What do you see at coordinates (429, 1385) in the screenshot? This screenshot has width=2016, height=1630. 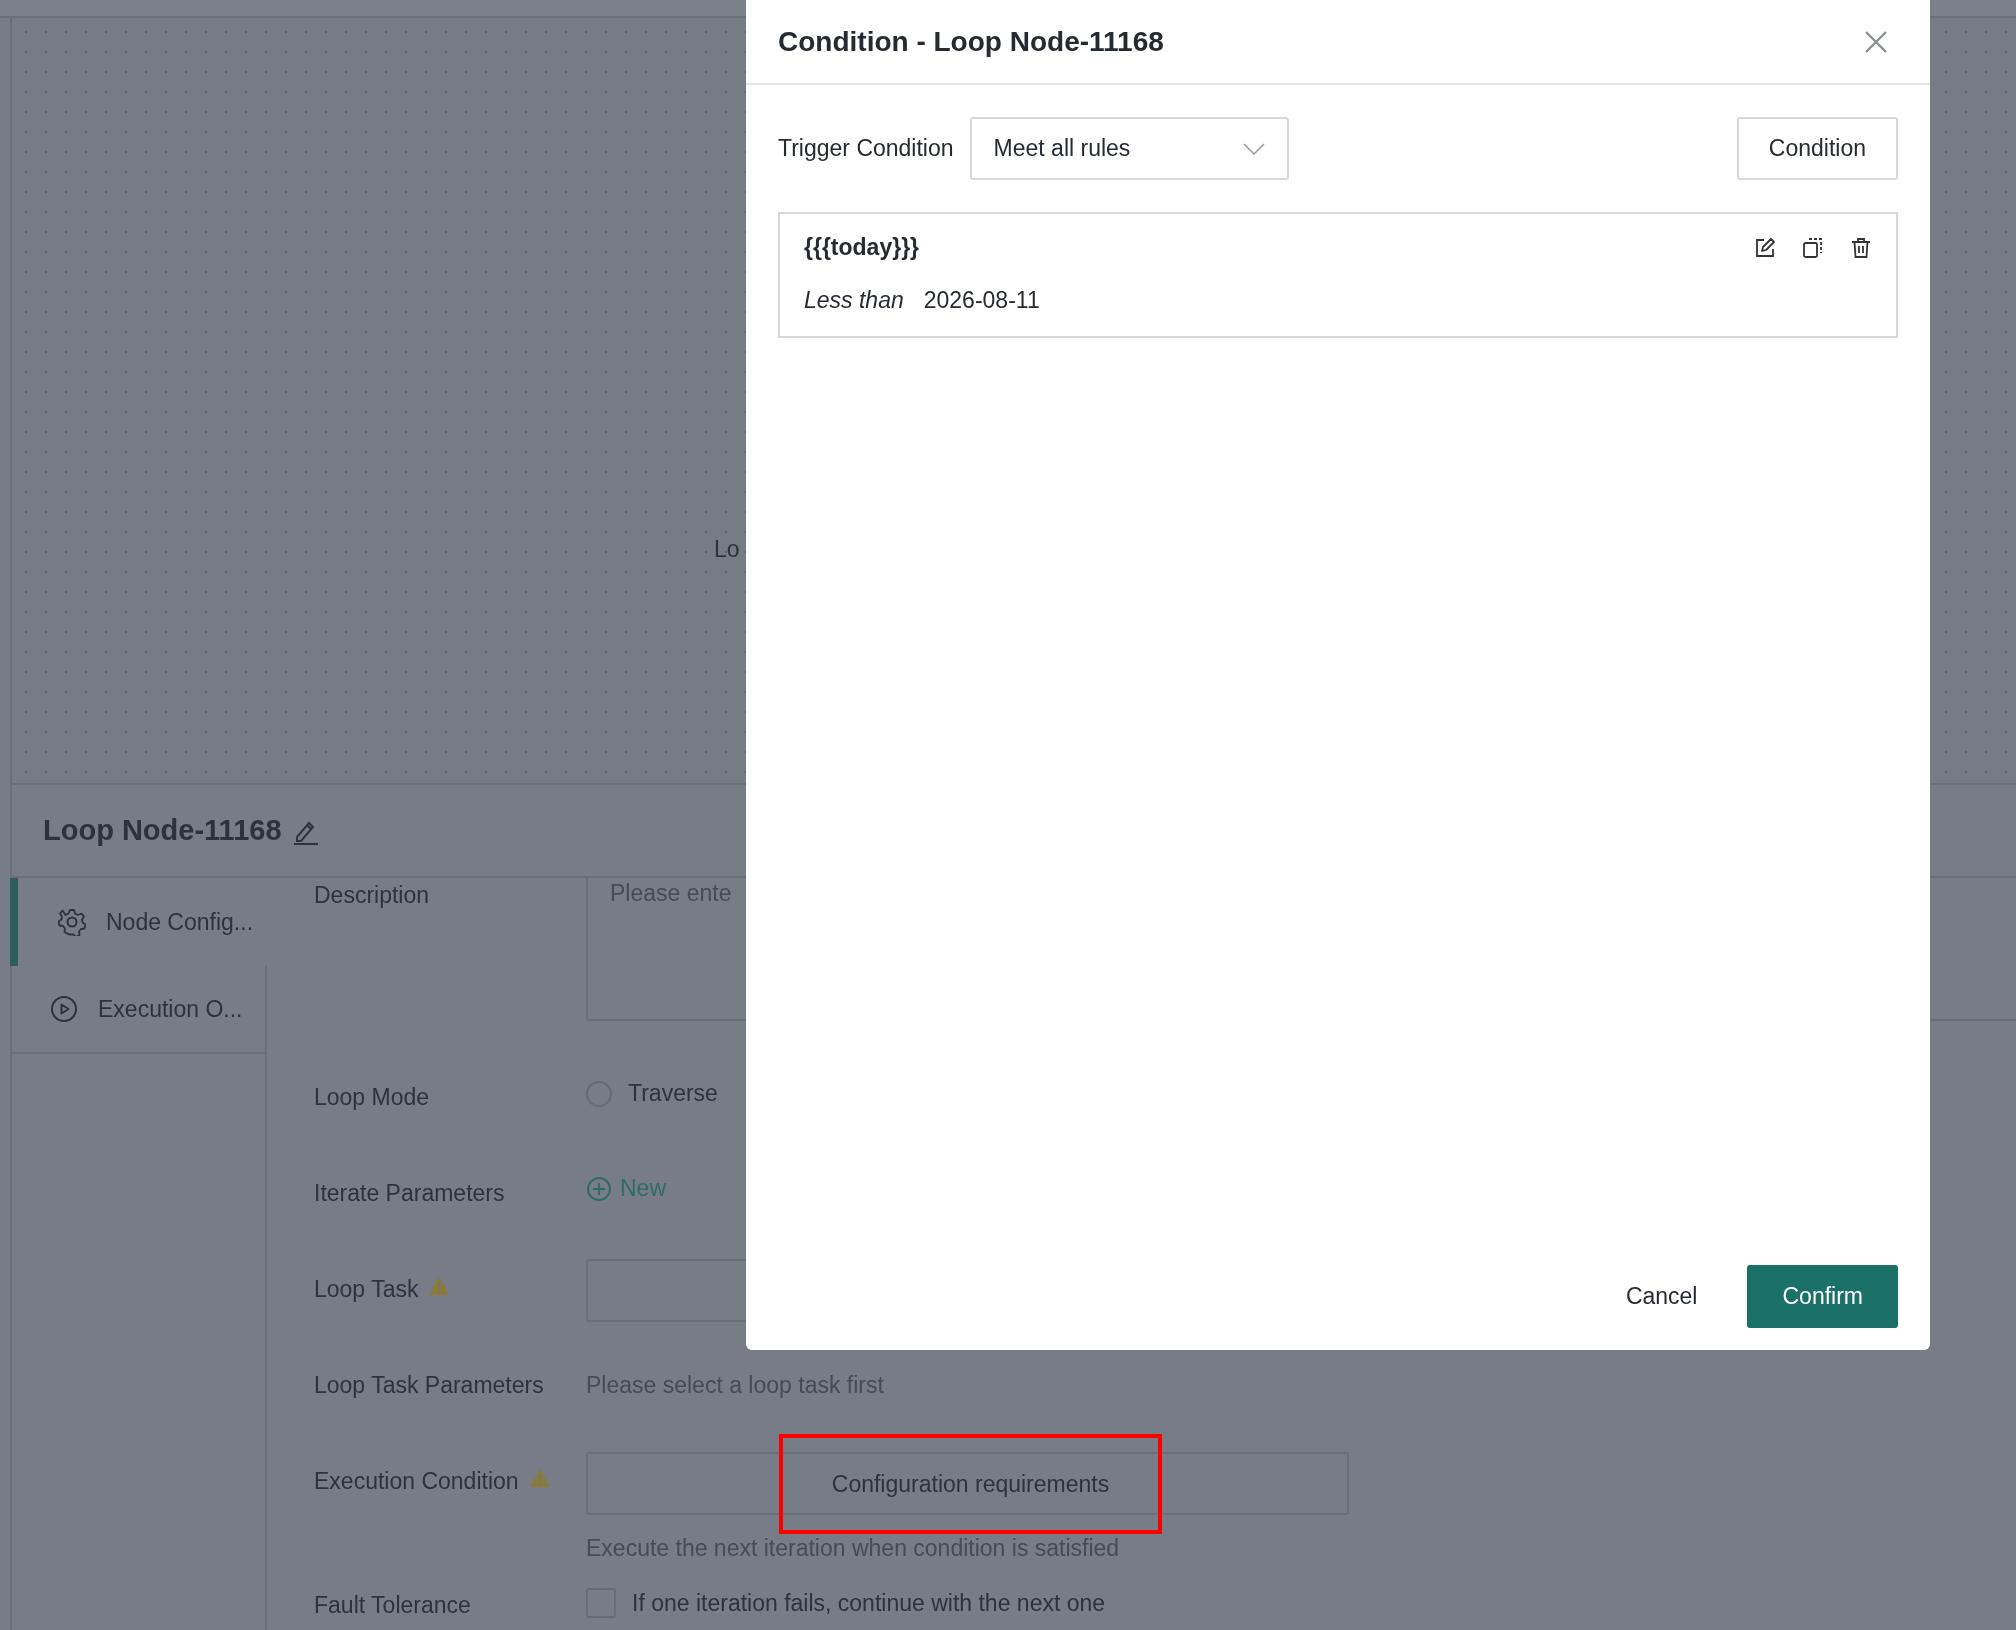 I see `field-label: Loop Task Parameters` at bounding box center [429, 1385].